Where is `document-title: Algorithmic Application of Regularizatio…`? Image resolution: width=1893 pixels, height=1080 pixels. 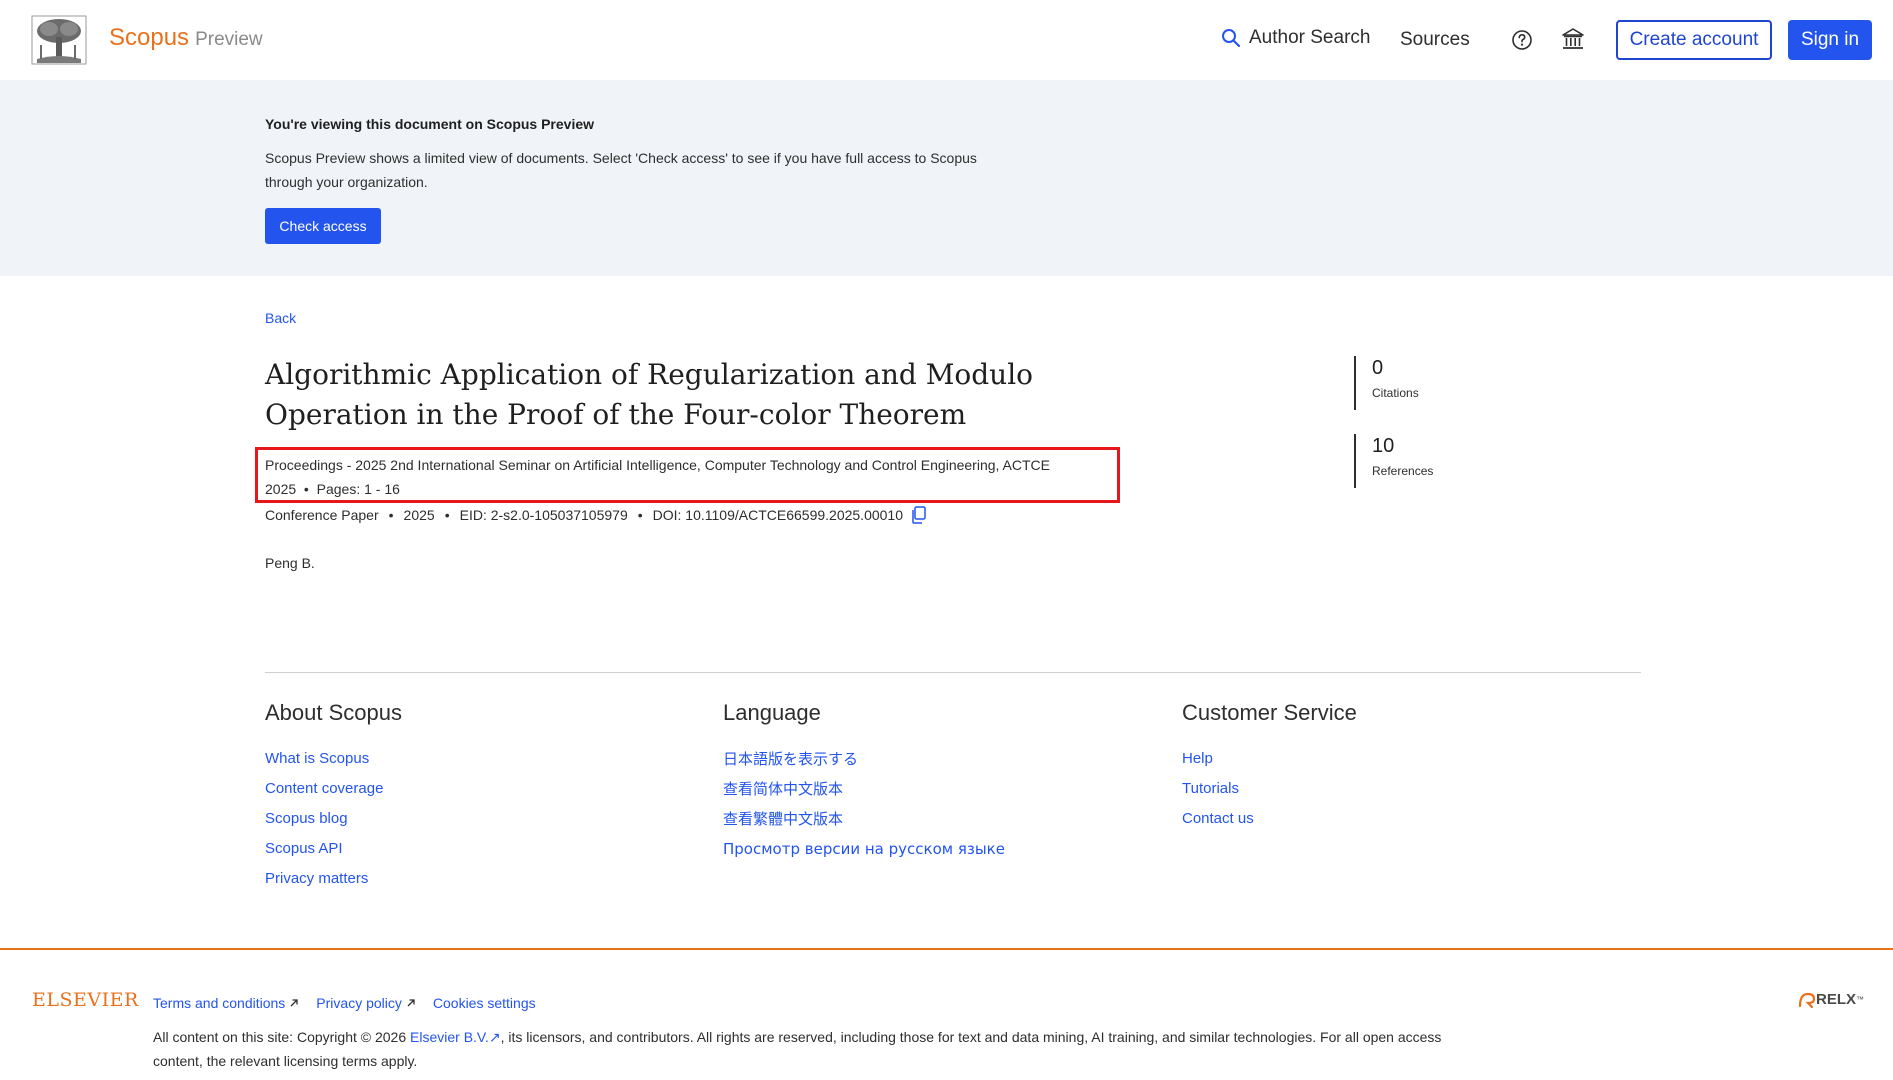 document-title: Algorithmic Application of Regularizatio… is located at coordinates (649, 394).